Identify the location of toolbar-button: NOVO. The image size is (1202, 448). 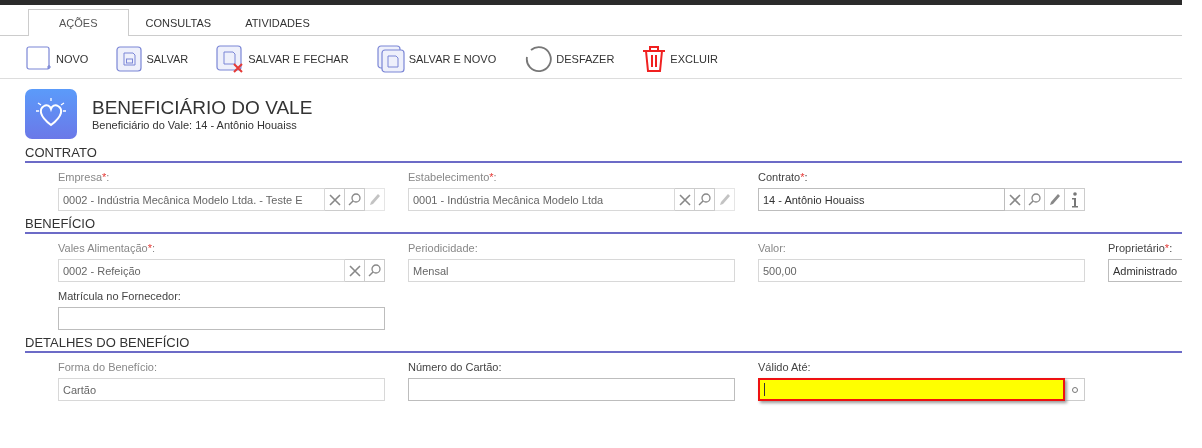
(57, 58).